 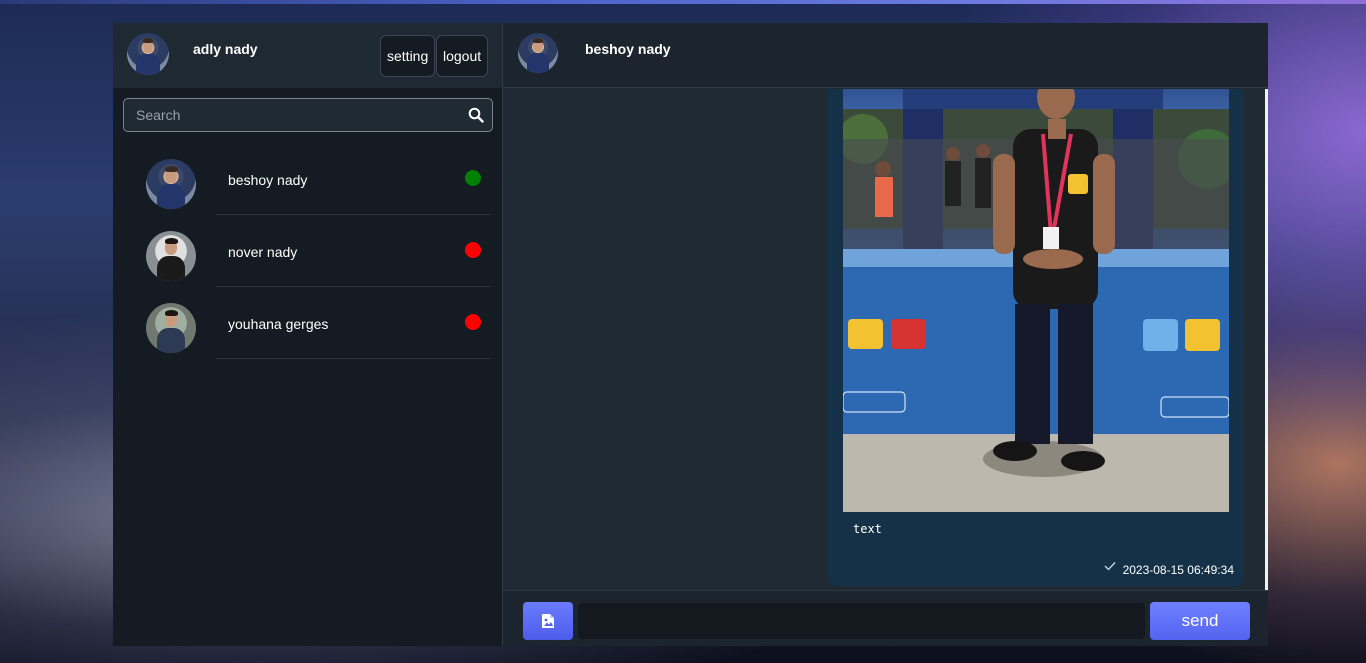 What do you see at coordinates (683, 2) in the screenshot?
I see `browser-top-strip` at bounding box center [683, 2].